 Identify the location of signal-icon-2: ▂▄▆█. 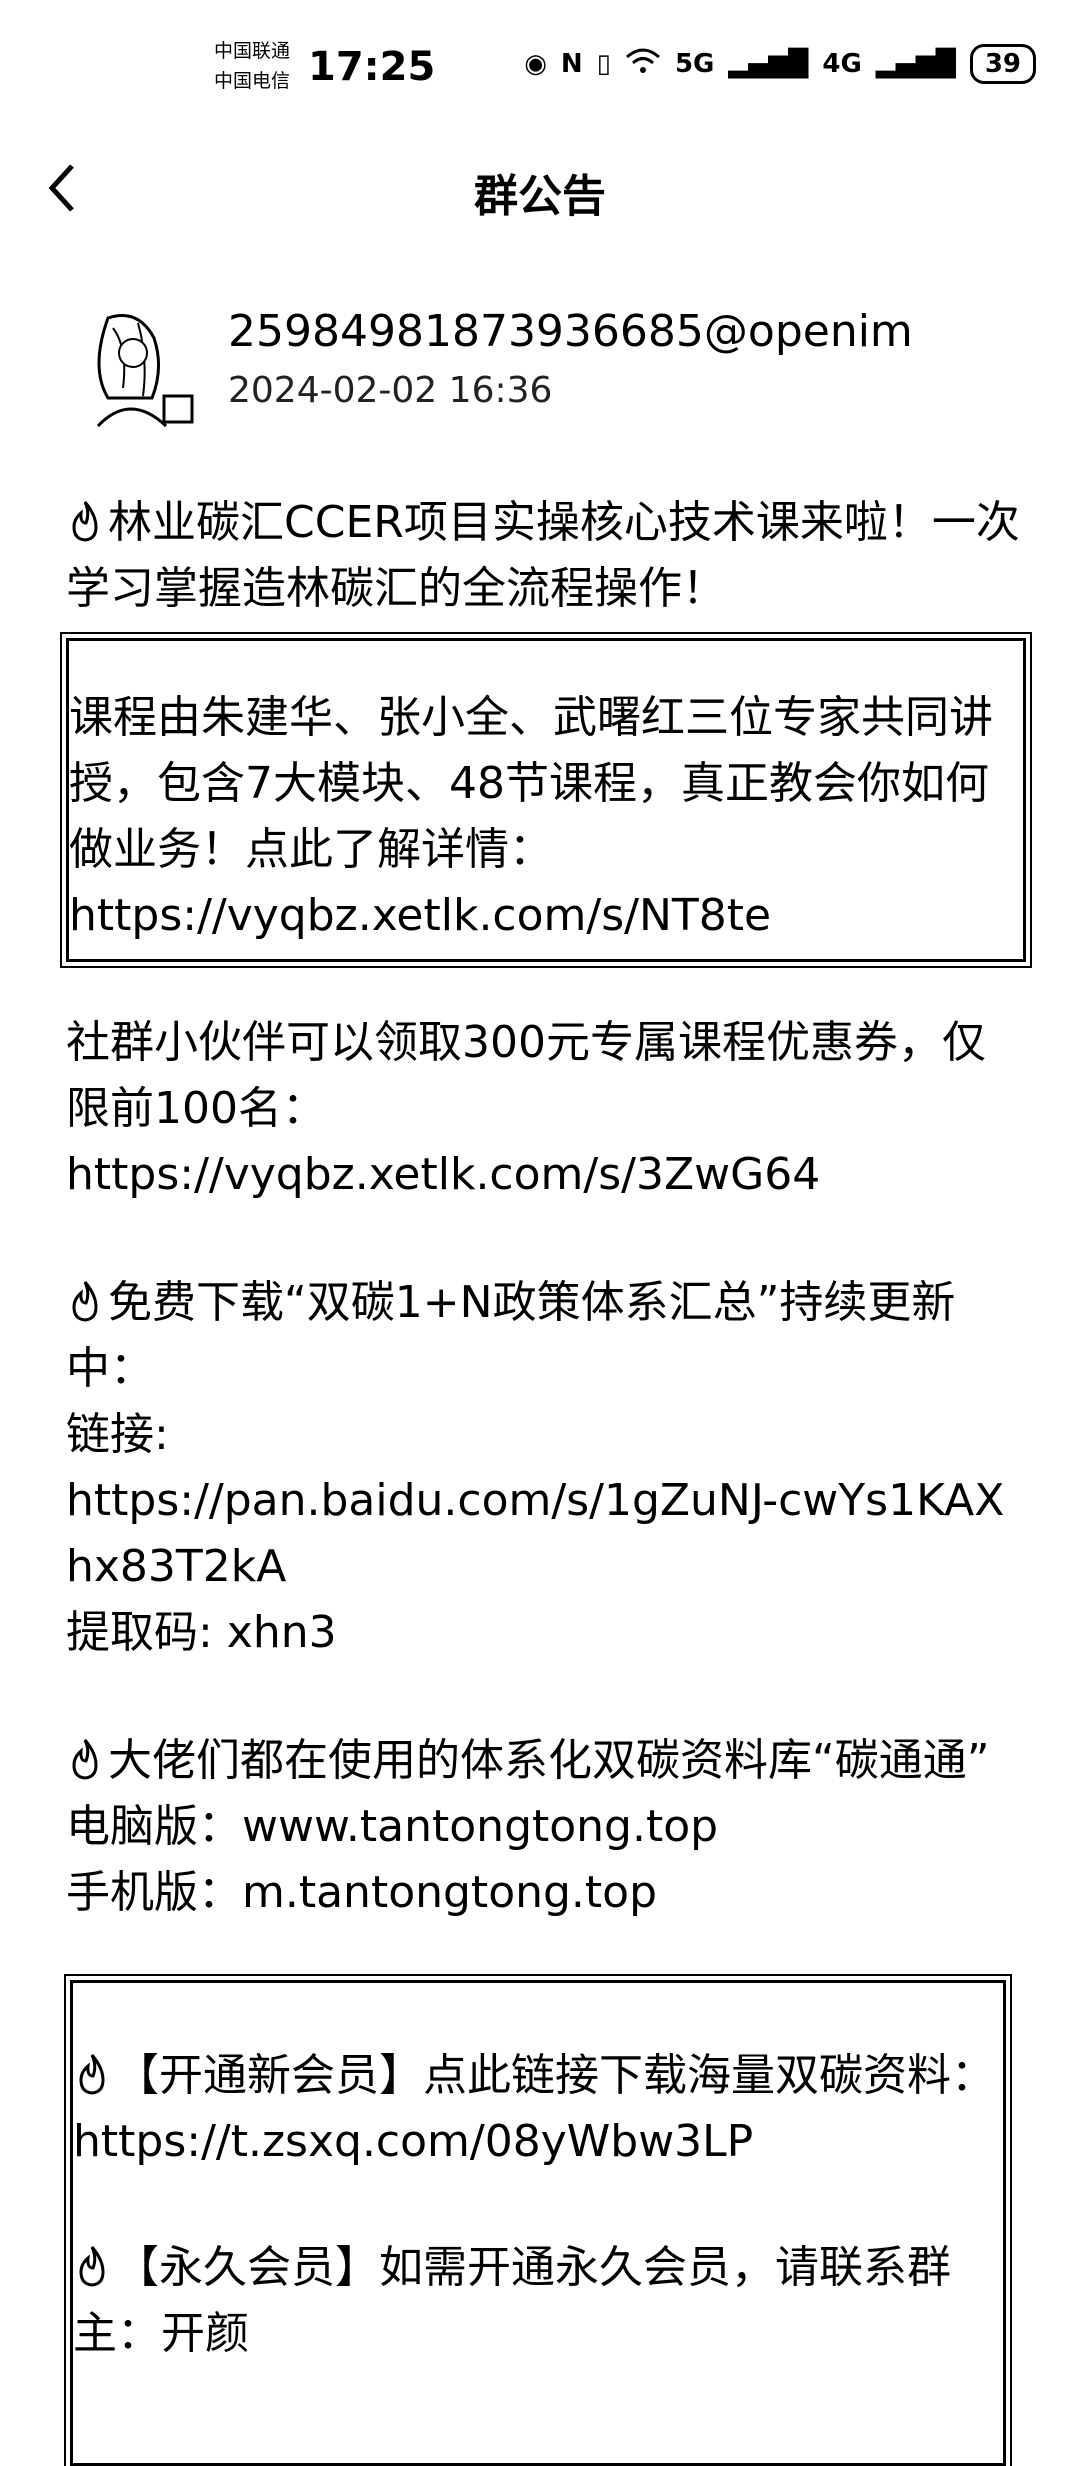
(915, 64).